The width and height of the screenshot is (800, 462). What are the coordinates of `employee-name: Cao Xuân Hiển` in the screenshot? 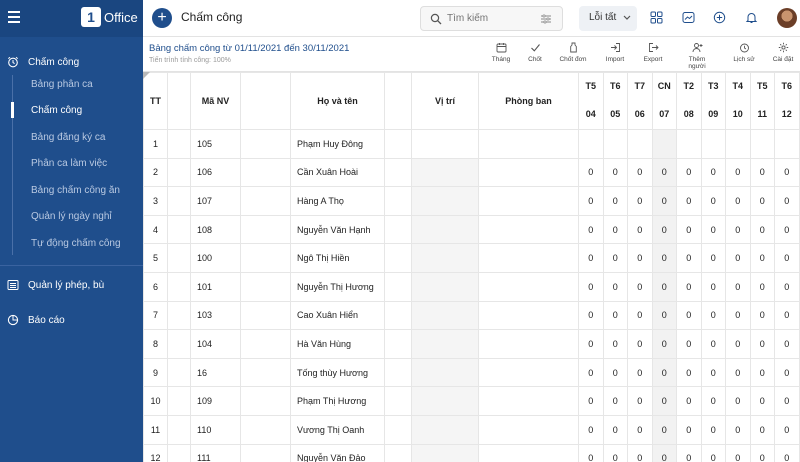 It's located at (337, 315).